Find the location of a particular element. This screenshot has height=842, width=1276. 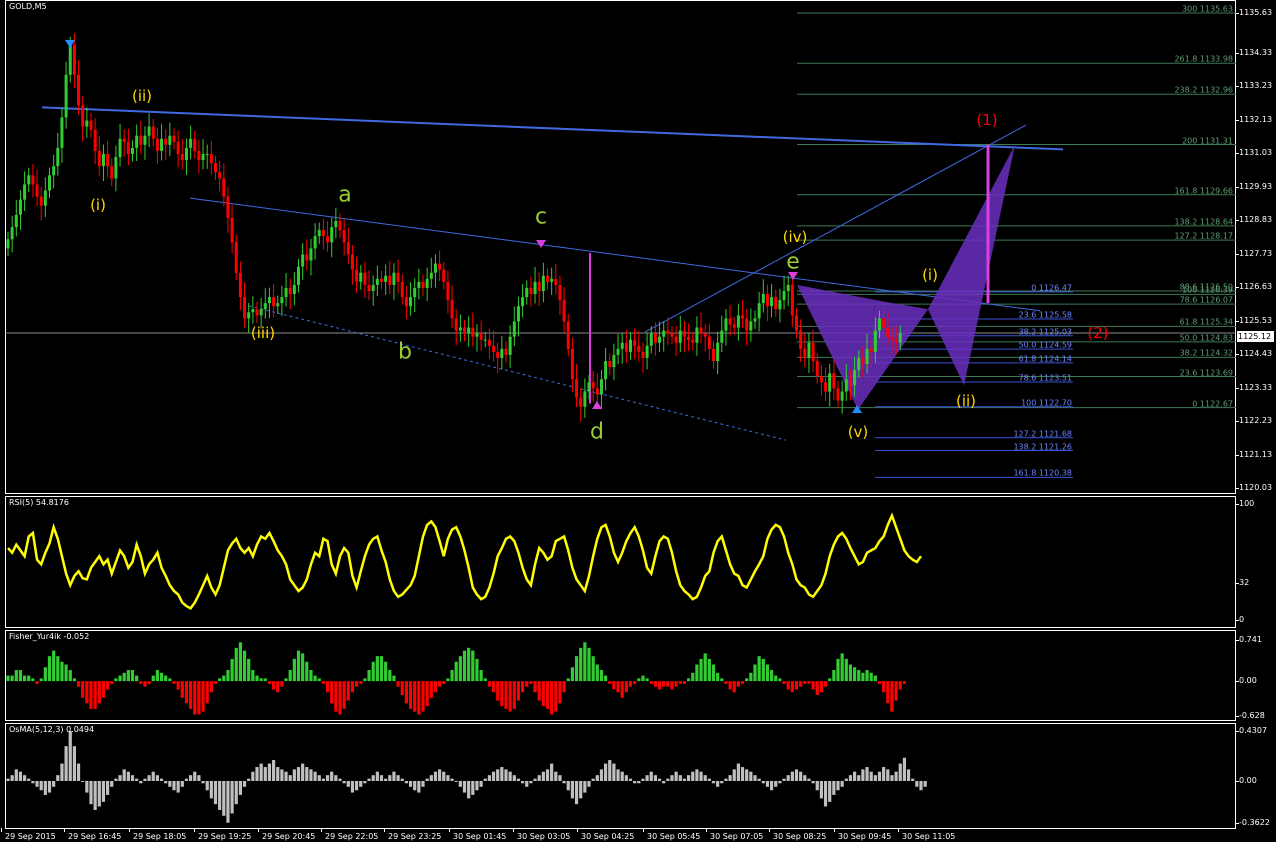

fisher-pane: Fisher_Yur4ik -0.052 0.741 0.00 -0.628 is located at coordinates (638, 675).